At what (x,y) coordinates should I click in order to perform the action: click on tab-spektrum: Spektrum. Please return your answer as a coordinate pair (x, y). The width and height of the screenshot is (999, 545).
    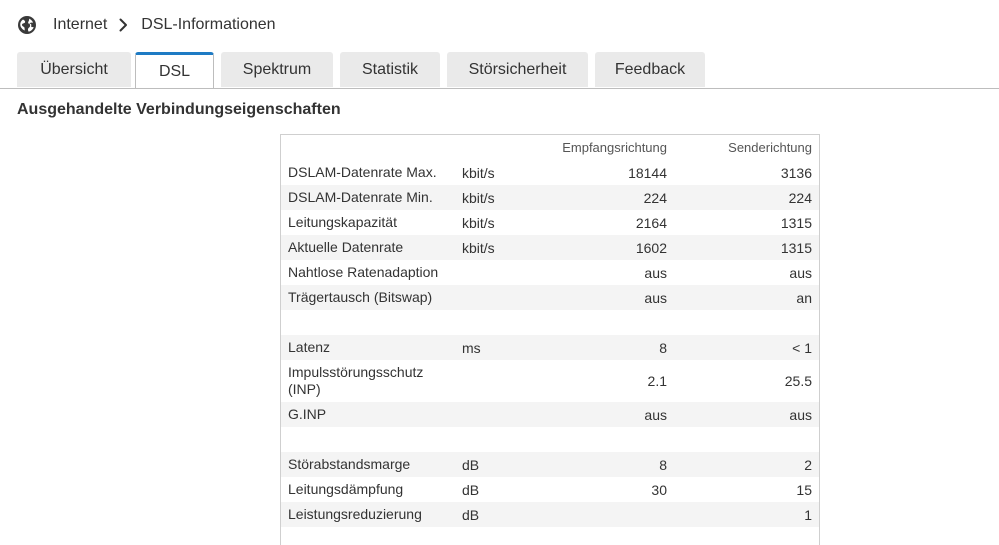
    Looking at the image, I should click on (277, 69).